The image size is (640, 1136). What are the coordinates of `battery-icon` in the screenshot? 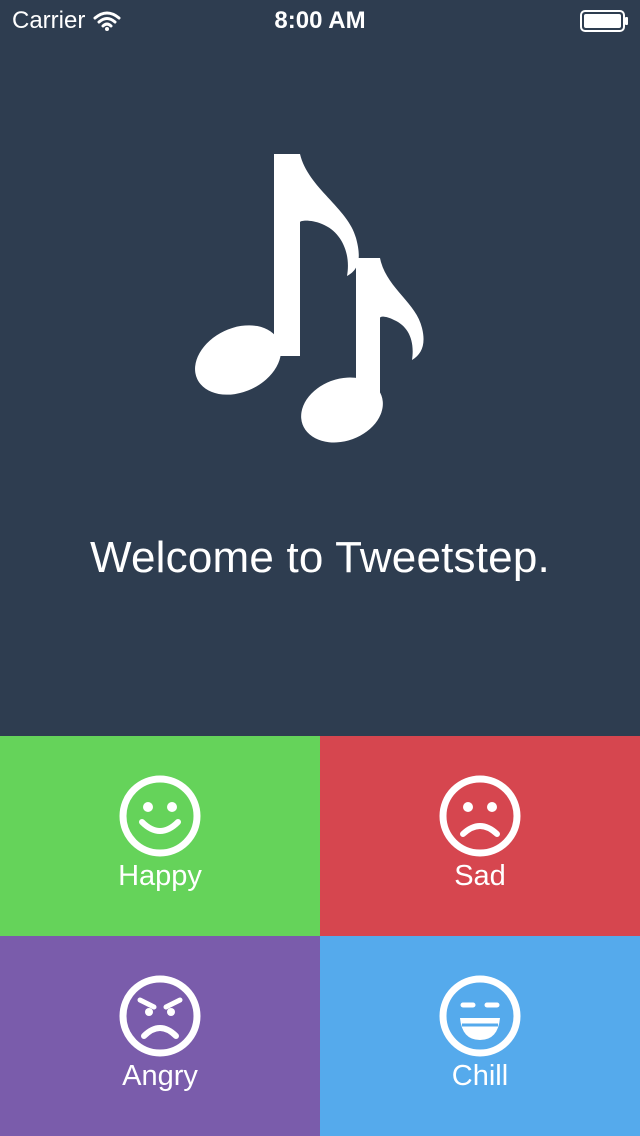 It's located at (604, 21).